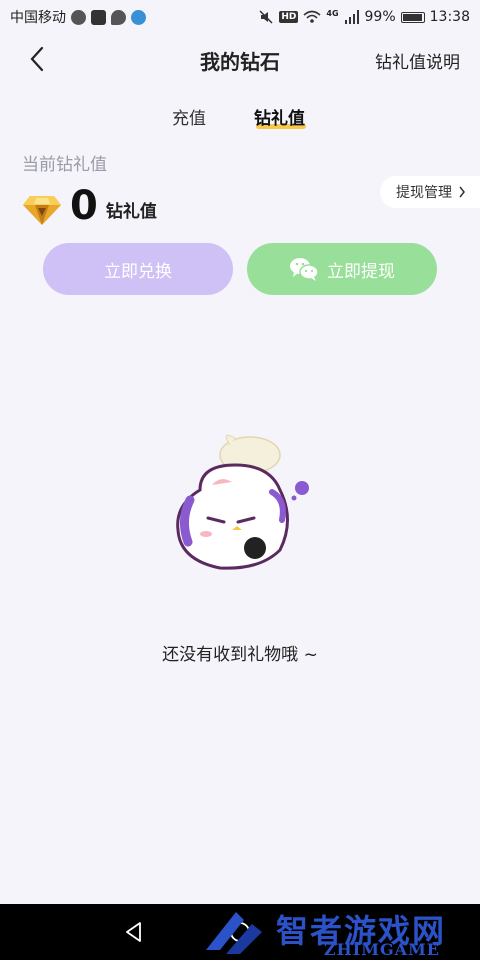  Describe the element at coordinates (266, 17) in the screenshot. I see `mute-icon` at that location.